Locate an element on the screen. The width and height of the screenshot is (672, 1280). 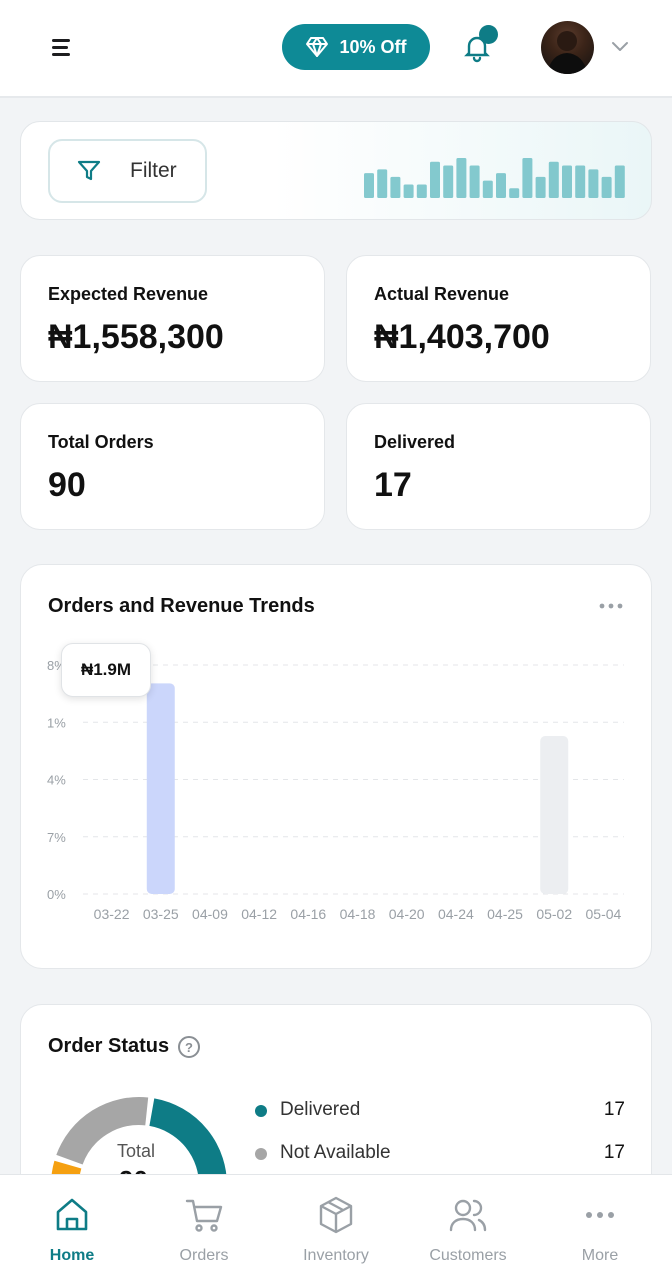
filter-icon is located at coordinates (89, 170).